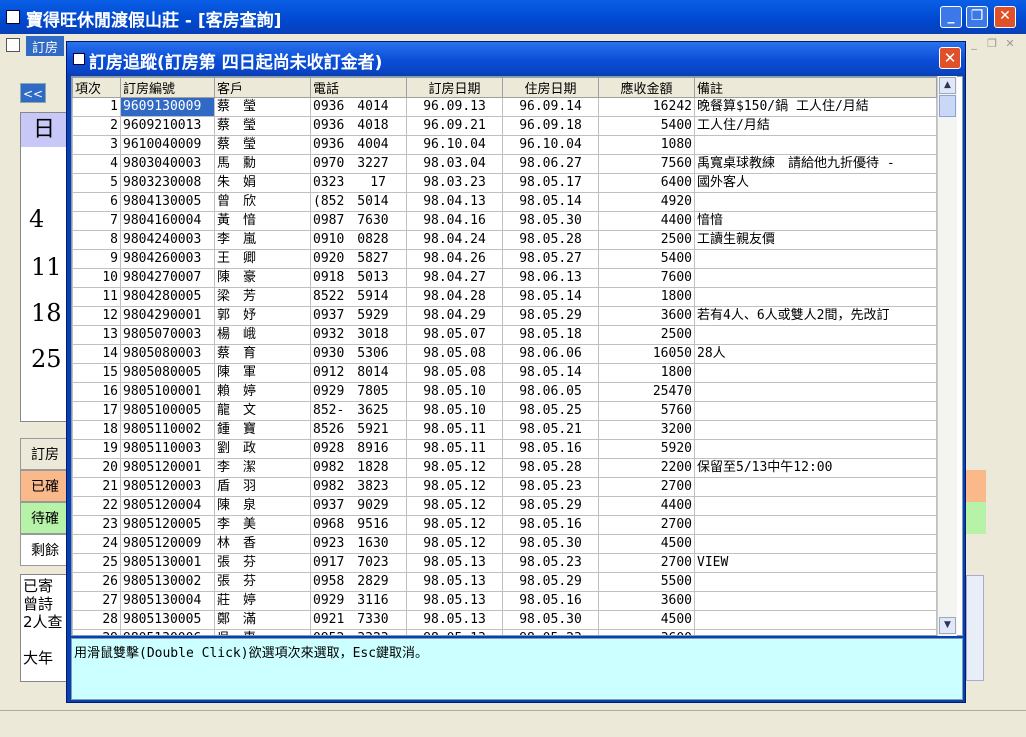 The width and height of the screenshot is (1026, 737). What do you see at coordinates (358, 259) in the screenshot?
I see `table-cell: 0920 5827` at bounding box center [358, 259].